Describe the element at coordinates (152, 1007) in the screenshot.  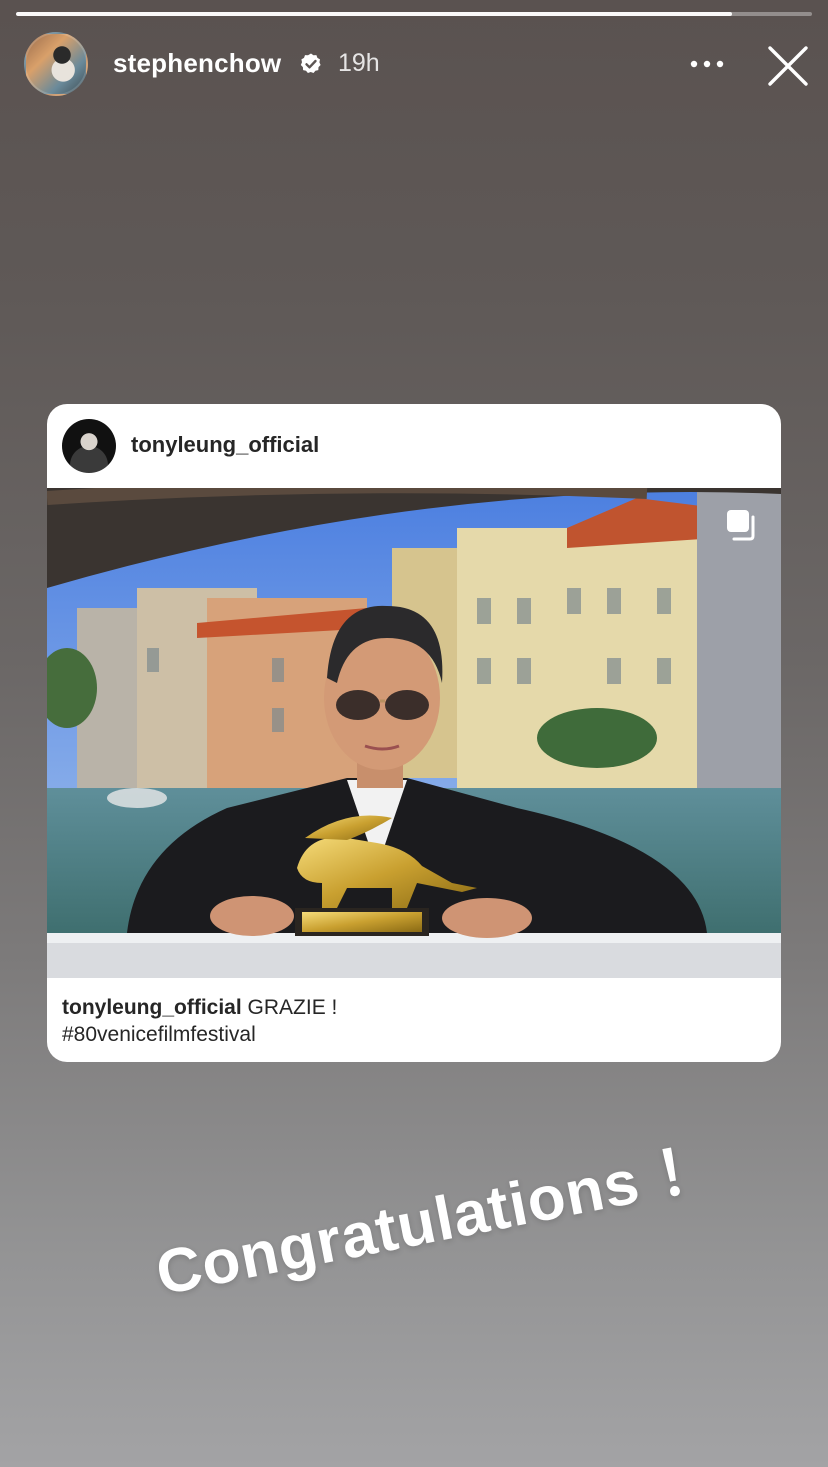
I see `caption-username: tonyleung_official` at that location.